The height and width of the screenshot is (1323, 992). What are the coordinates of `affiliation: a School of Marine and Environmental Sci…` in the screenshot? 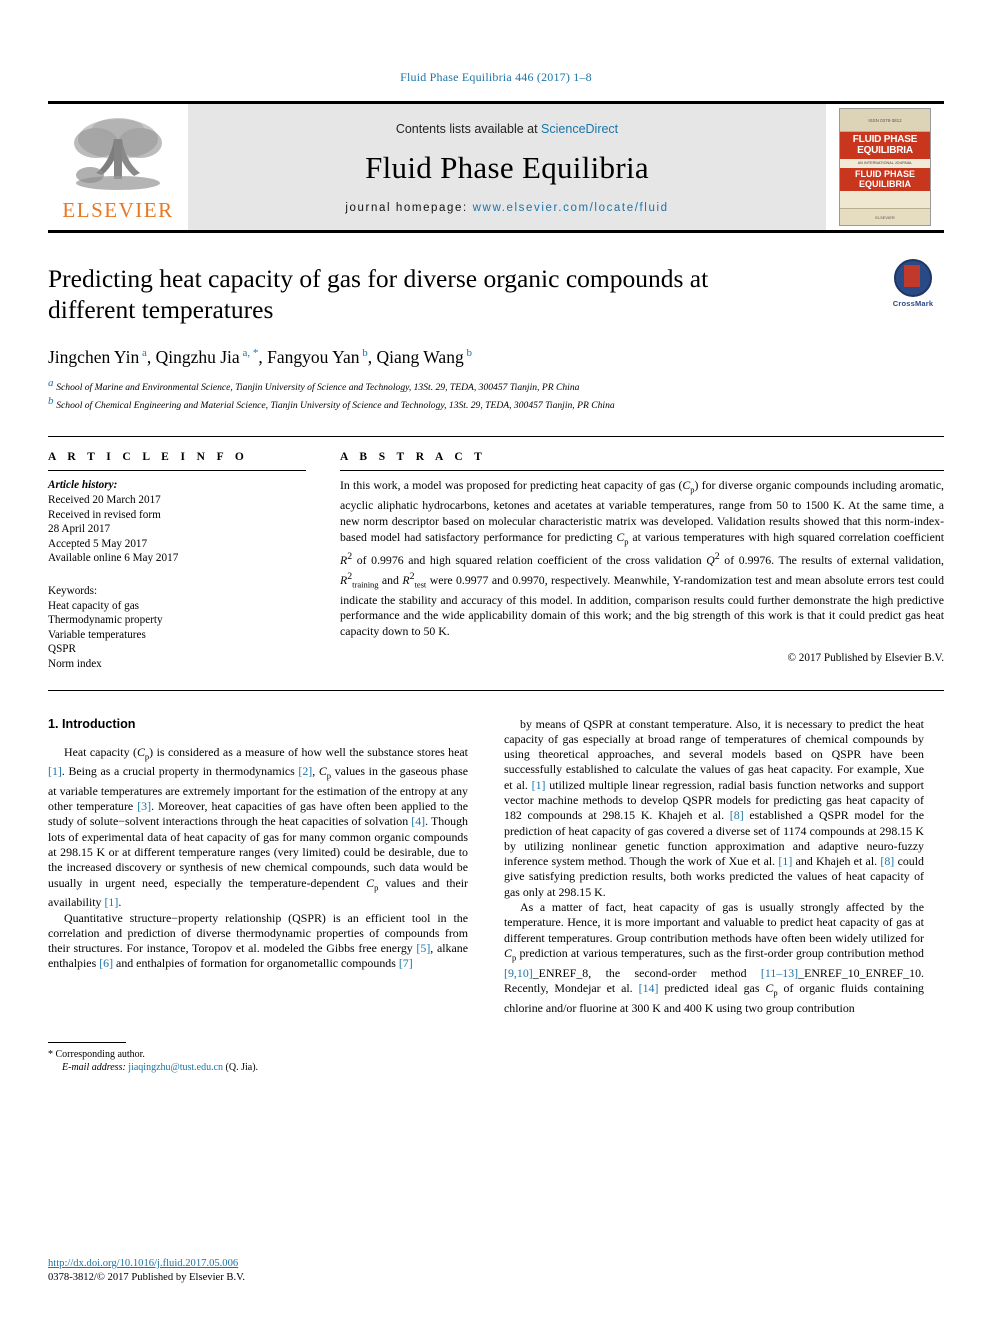 It's located at (496, 386).